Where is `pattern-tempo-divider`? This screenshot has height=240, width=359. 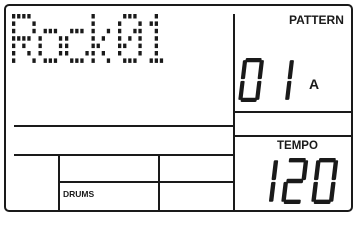 pattern-tempo-divider is located at coordinates (293, 112).